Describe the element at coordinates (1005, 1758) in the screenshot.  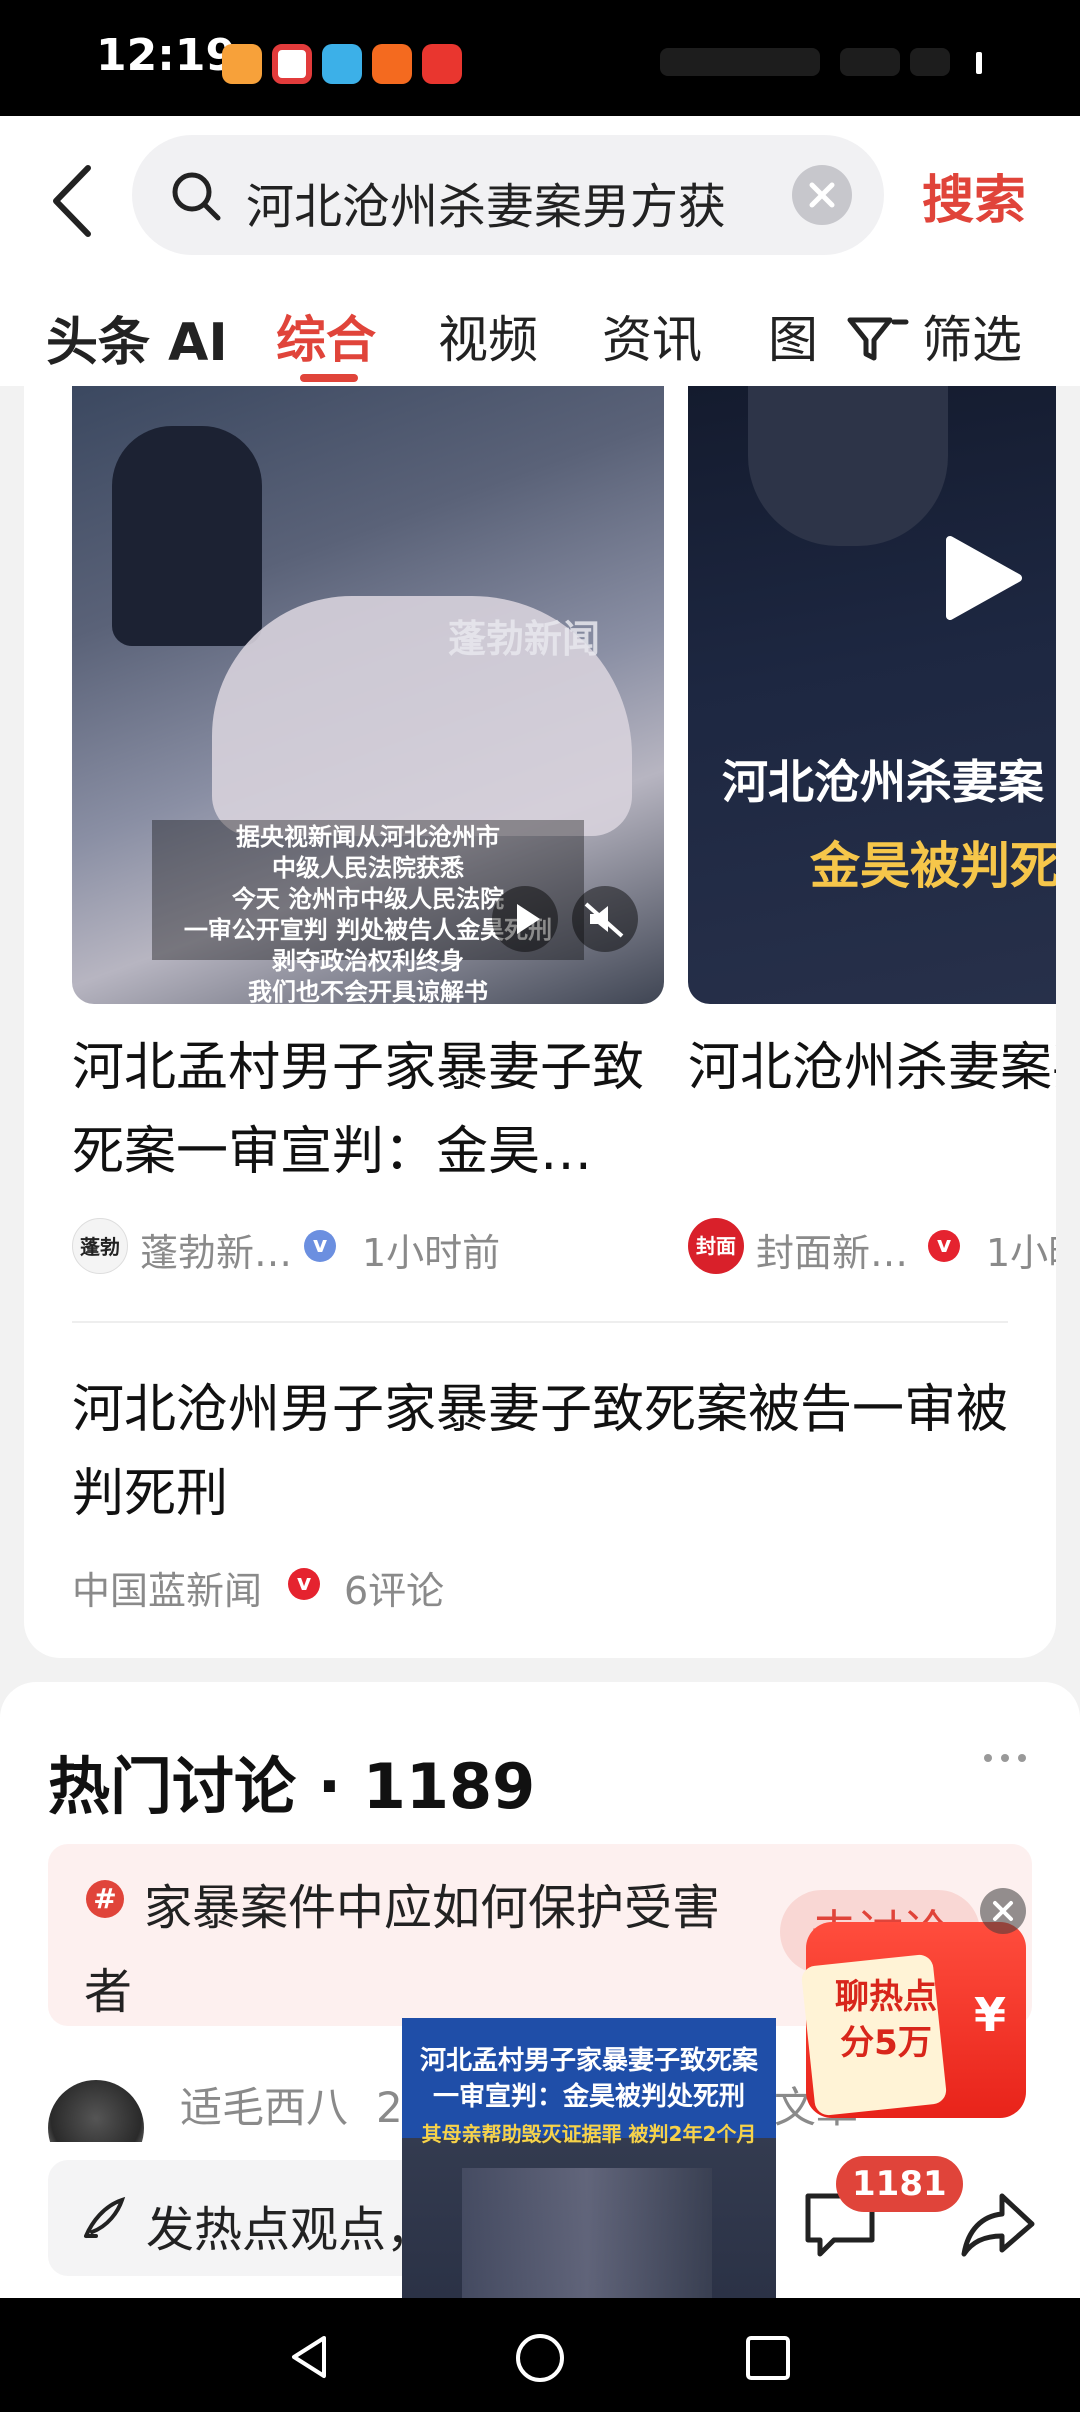
I see `more-options-icon` at that location.